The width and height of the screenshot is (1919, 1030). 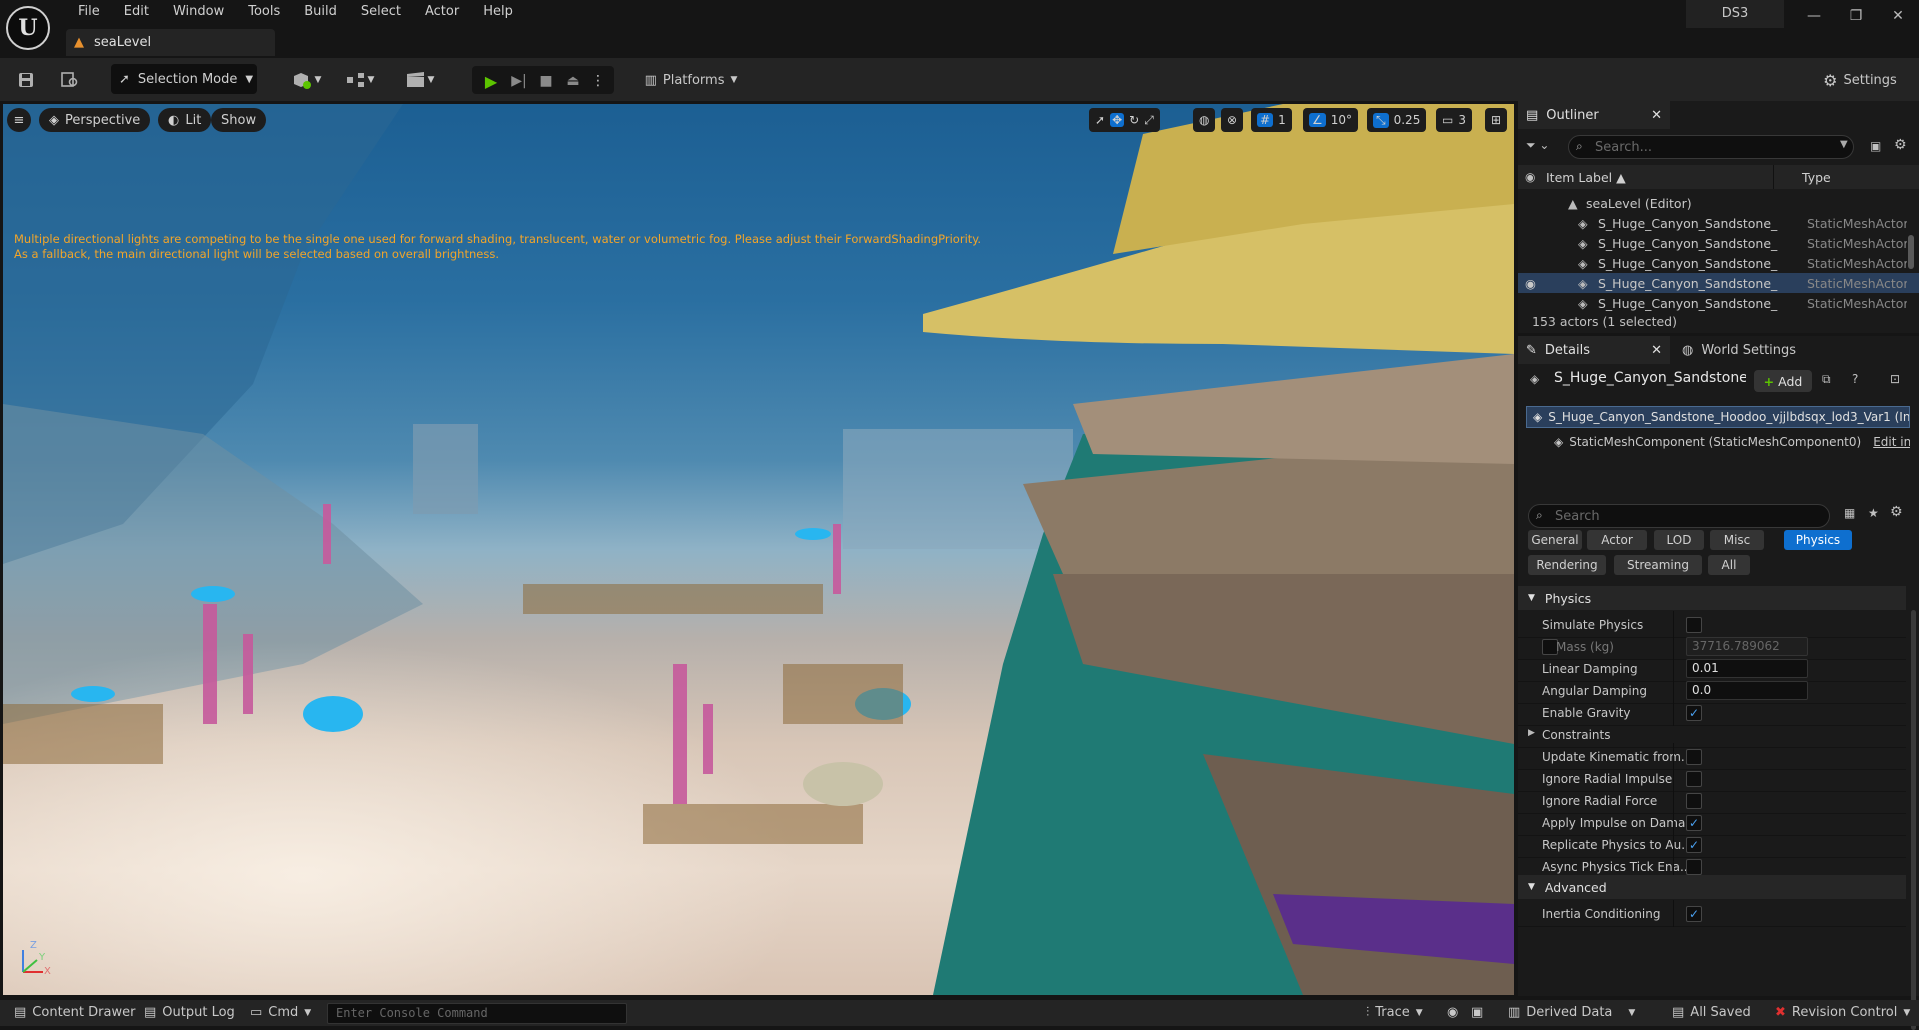 I want to click on show-button: Show, so click(x=239, y=120).